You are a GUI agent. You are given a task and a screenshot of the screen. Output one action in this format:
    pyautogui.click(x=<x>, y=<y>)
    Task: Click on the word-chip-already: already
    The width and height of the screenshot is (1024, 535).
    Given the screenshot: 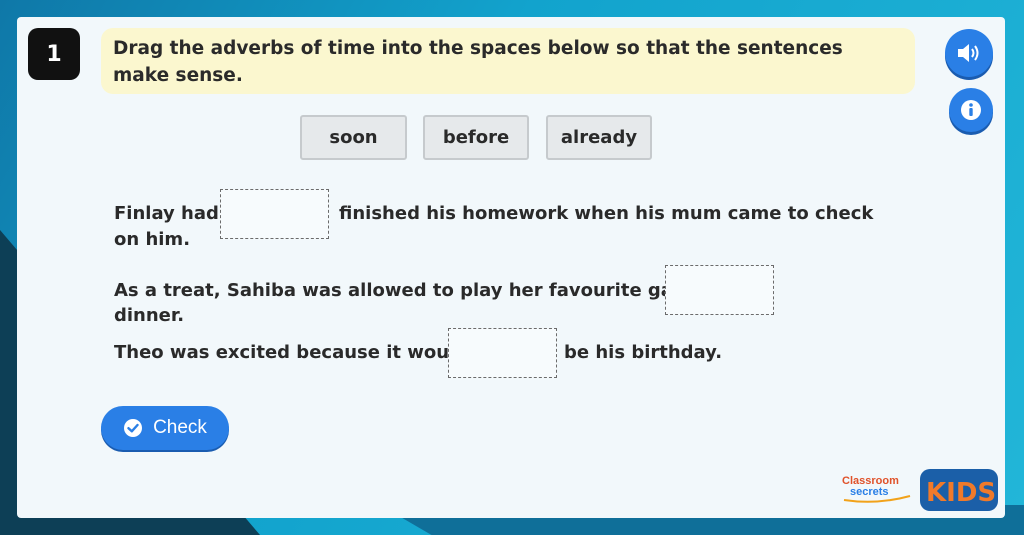 What is the action you would take?
    pyautogui.click(x=599, y=137)
    